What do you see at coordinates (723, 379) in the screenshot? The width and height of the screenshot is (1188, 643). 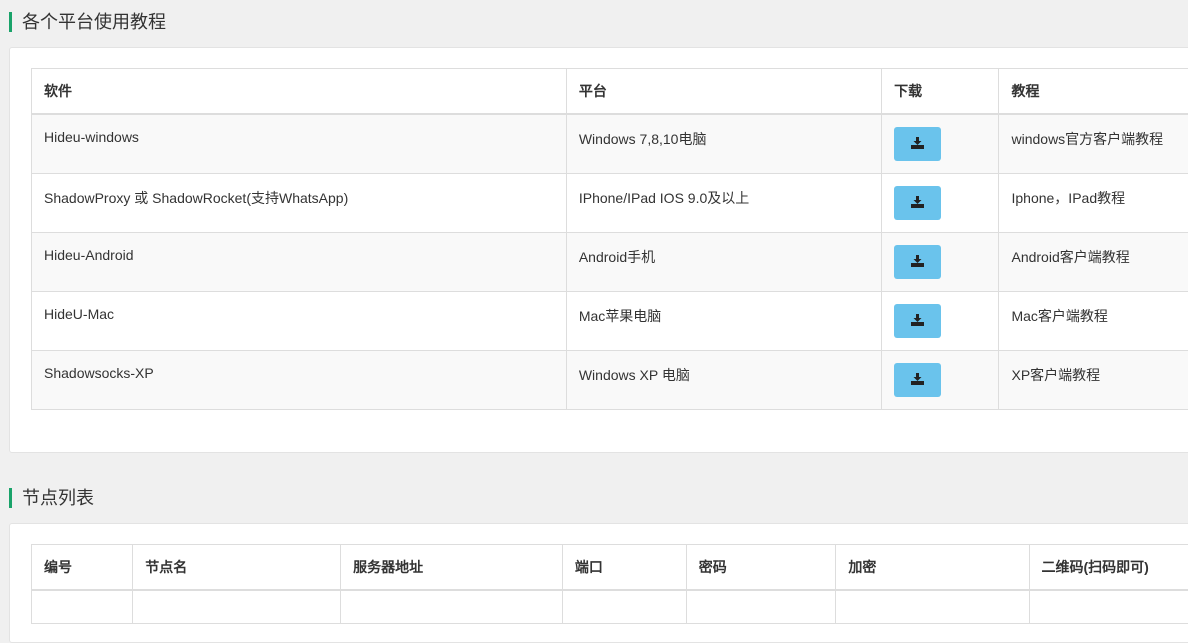 I see `platform-cell: Windows XP 电脑` at bounding box center [723, 379].